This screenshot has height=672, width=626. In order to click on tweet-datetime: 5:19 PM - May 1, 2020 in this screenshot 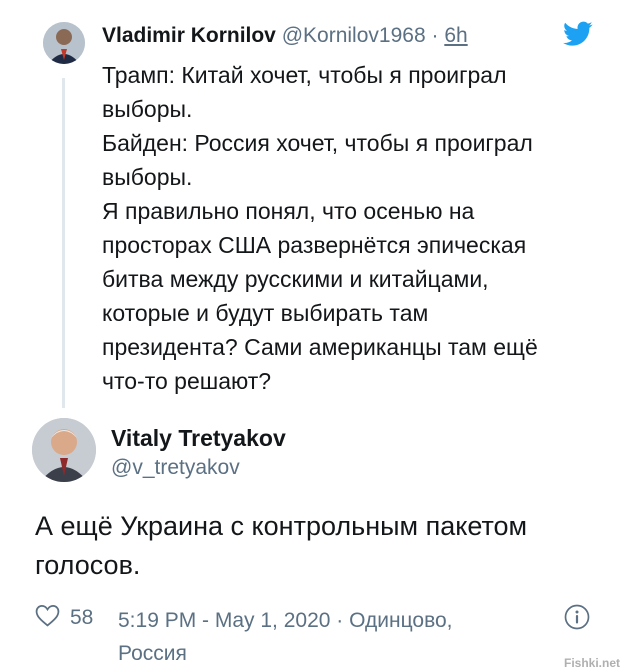, I will do `click(224, 620)`.